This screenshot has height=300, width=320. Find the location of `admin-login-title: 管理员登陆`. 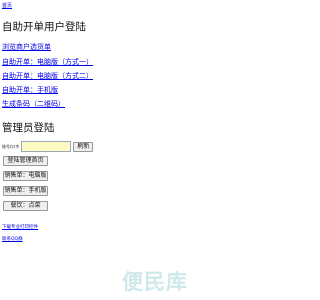

admin-login-title: 管理员登陆 is located at coordinates (28, 128).